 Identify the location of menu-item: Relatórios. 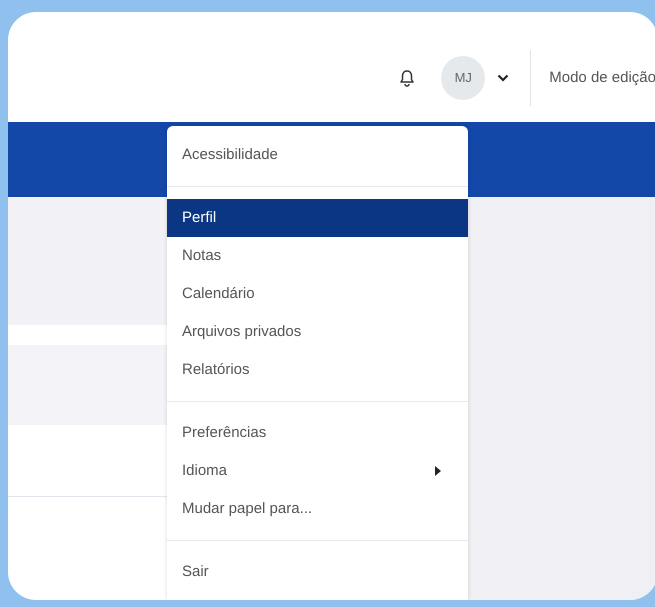
(317, 370).